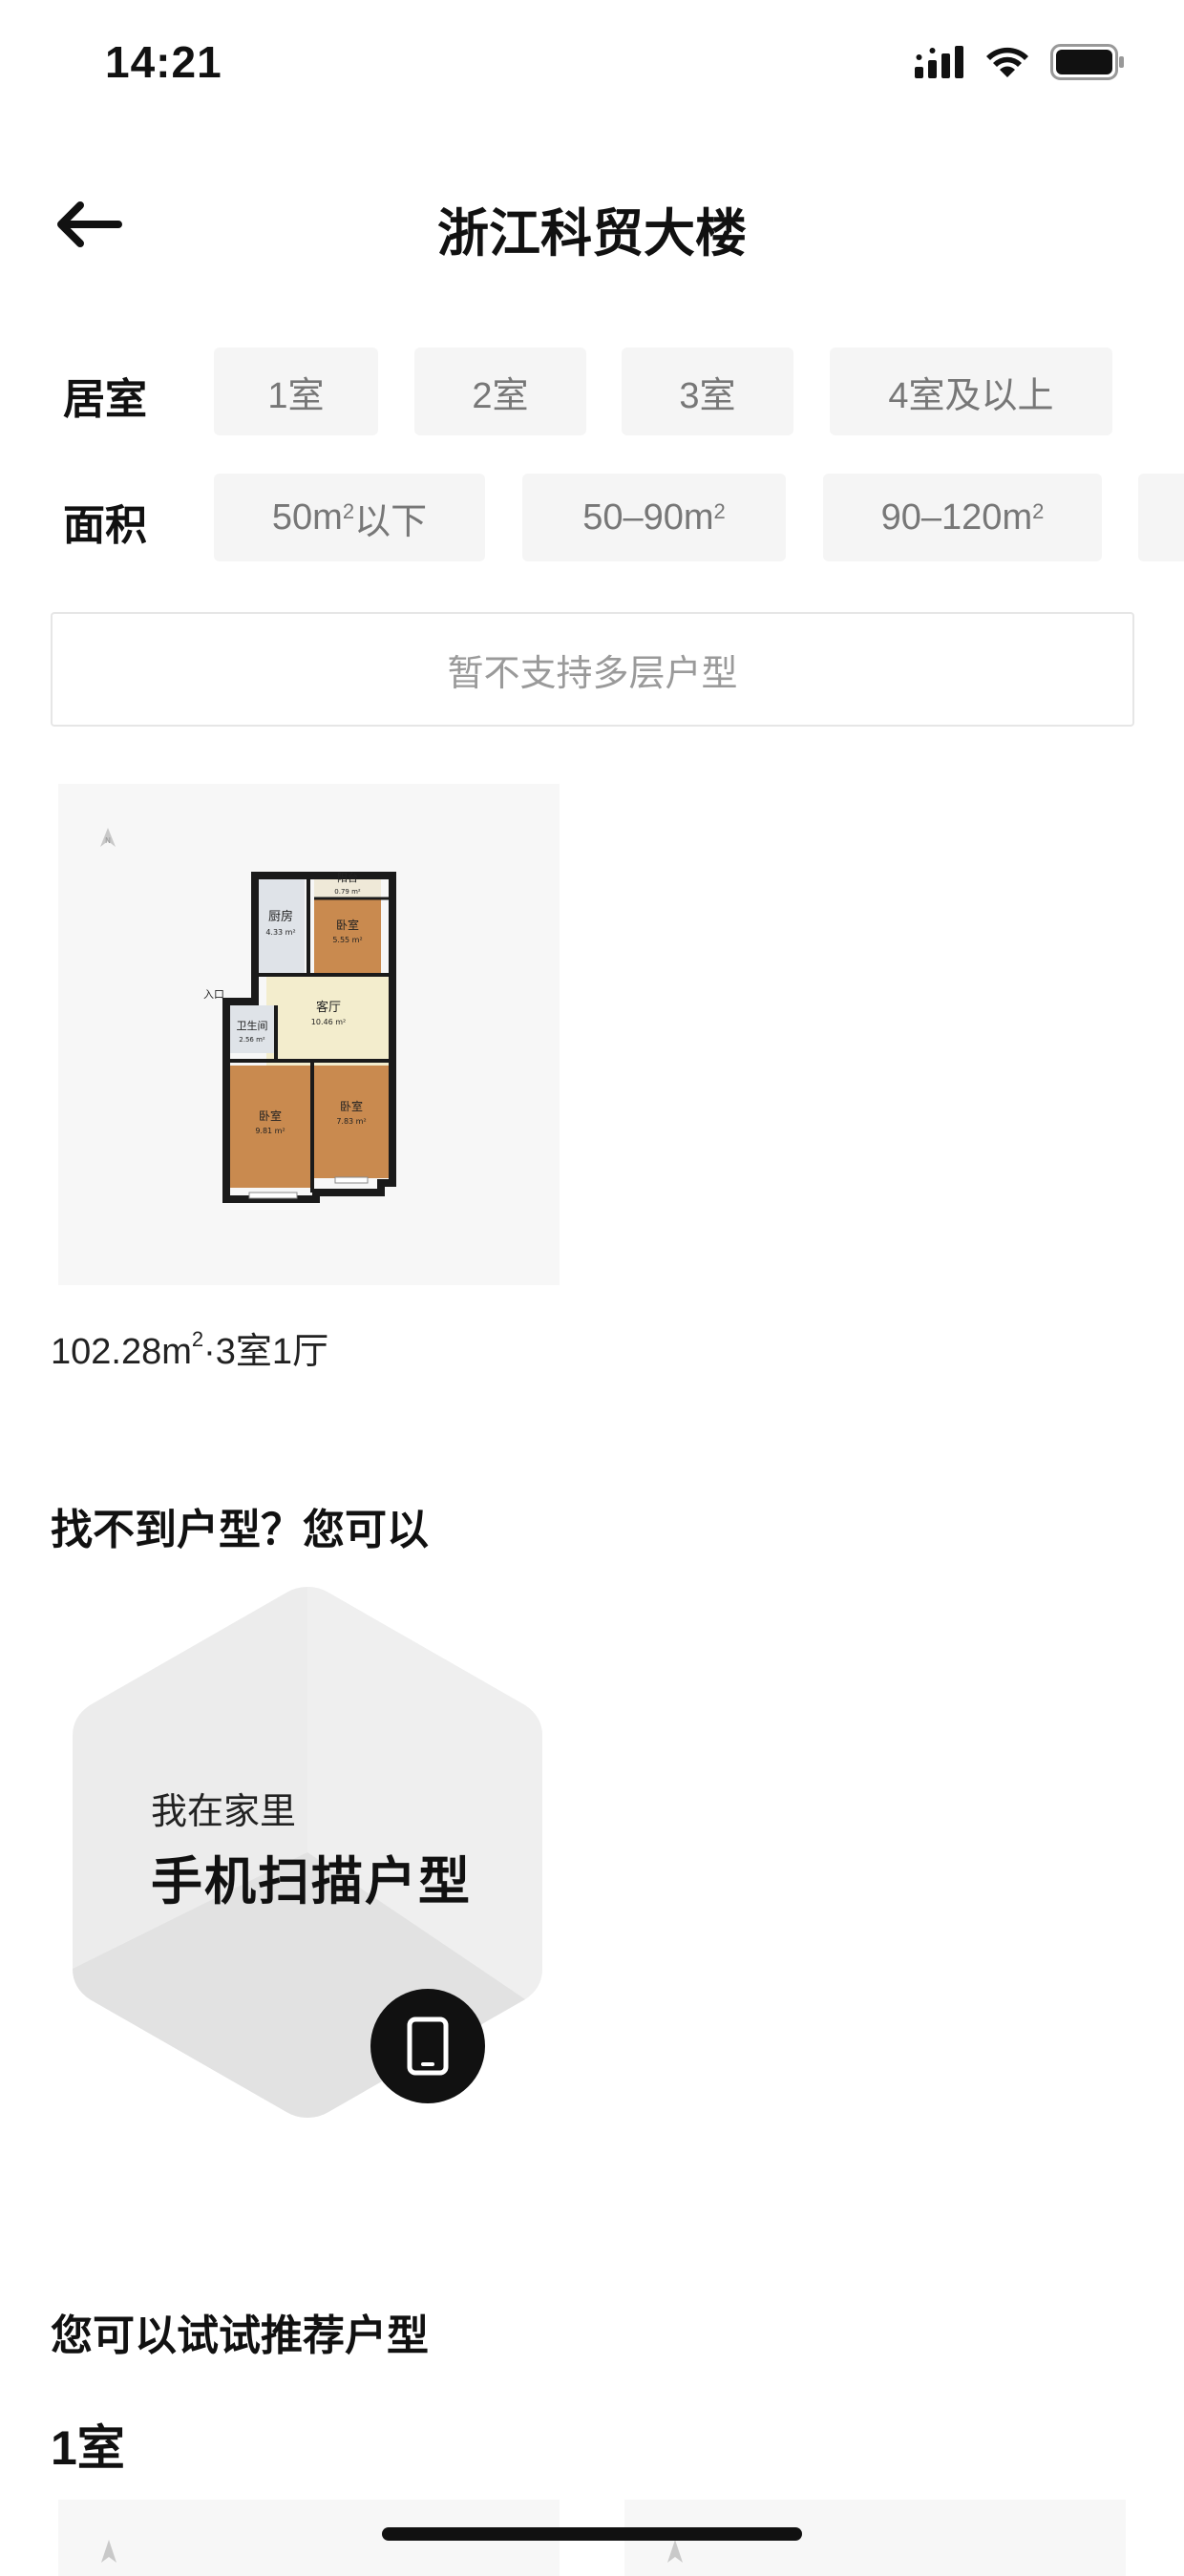 This screenshot has height=2576, width=1184. I want to click on room-filter-row: 居室 1室 2室 3室 4室及以上, so click(592, 391).